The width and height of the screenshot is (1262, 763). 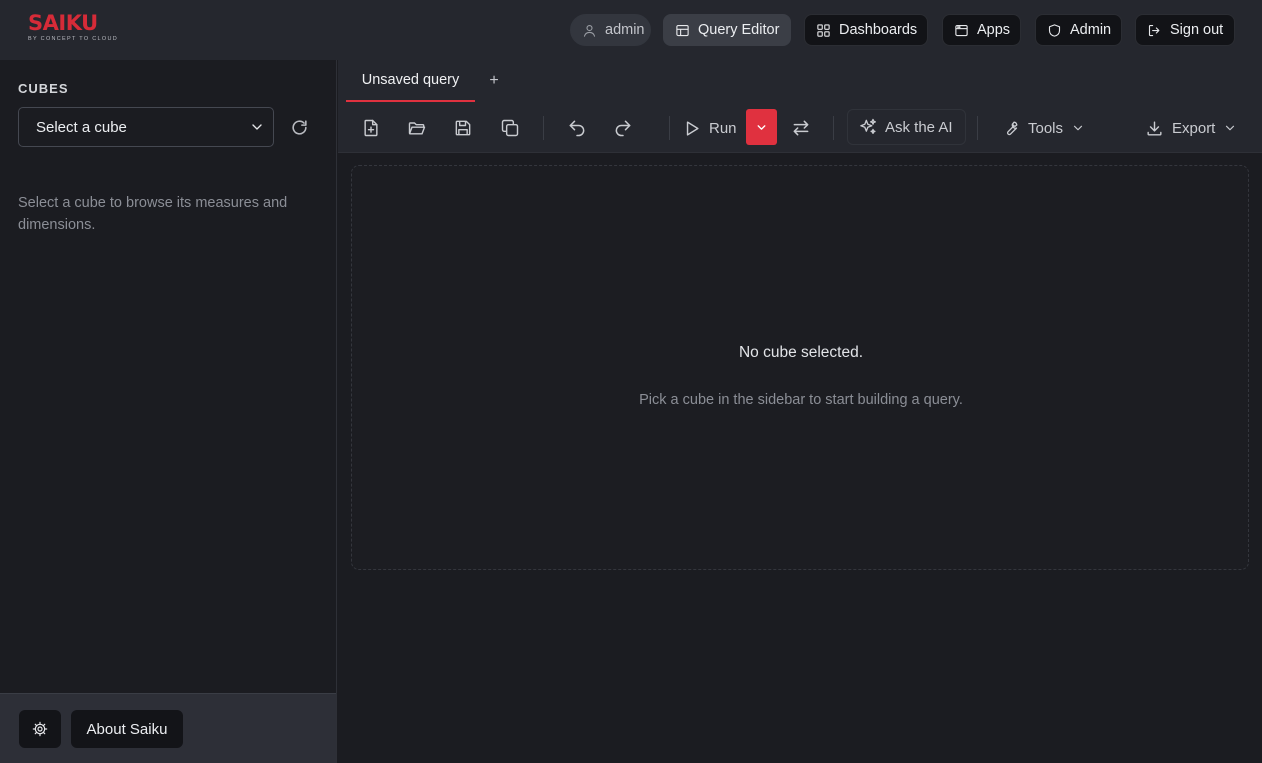 I want to click on about-saiku-button: About Saiku, so click(x=127, y=729).